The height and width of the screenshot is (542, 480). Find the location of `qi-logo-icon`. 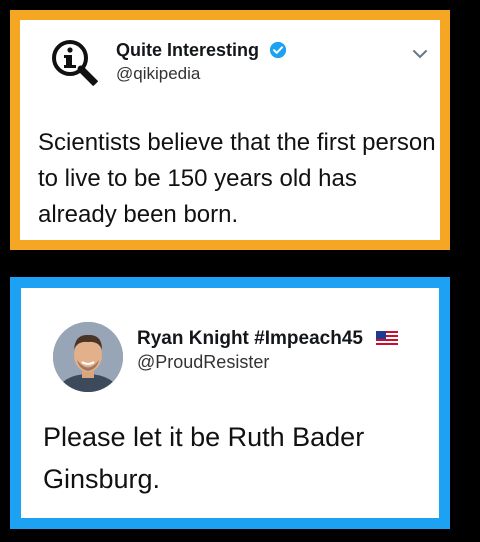

qi-logo-icon is located at coordinates (76, 64).